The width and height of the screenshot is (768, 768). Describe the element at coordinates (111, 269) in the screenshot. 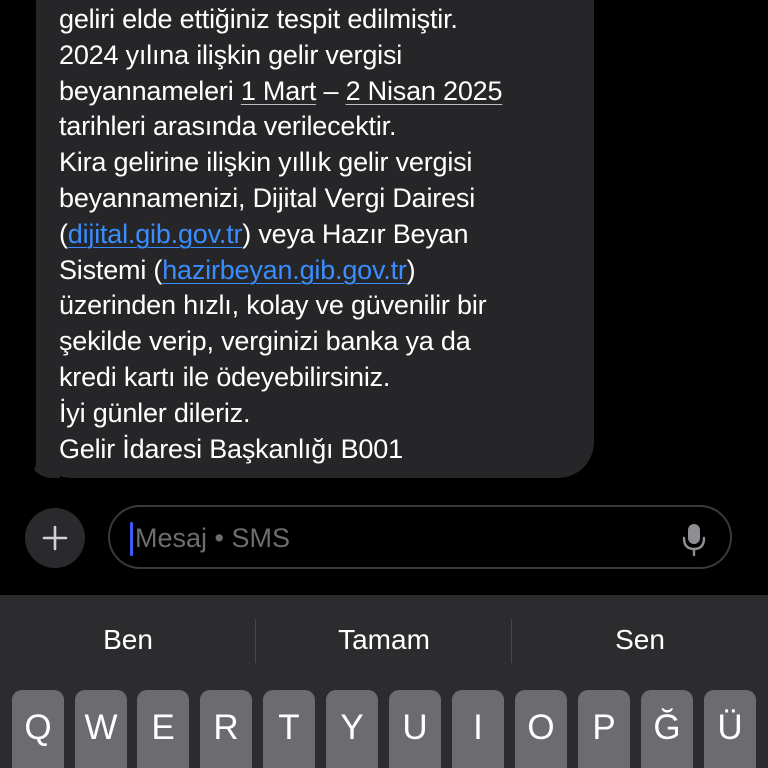

I see `message-text-segment: Sistemi (` at that location.